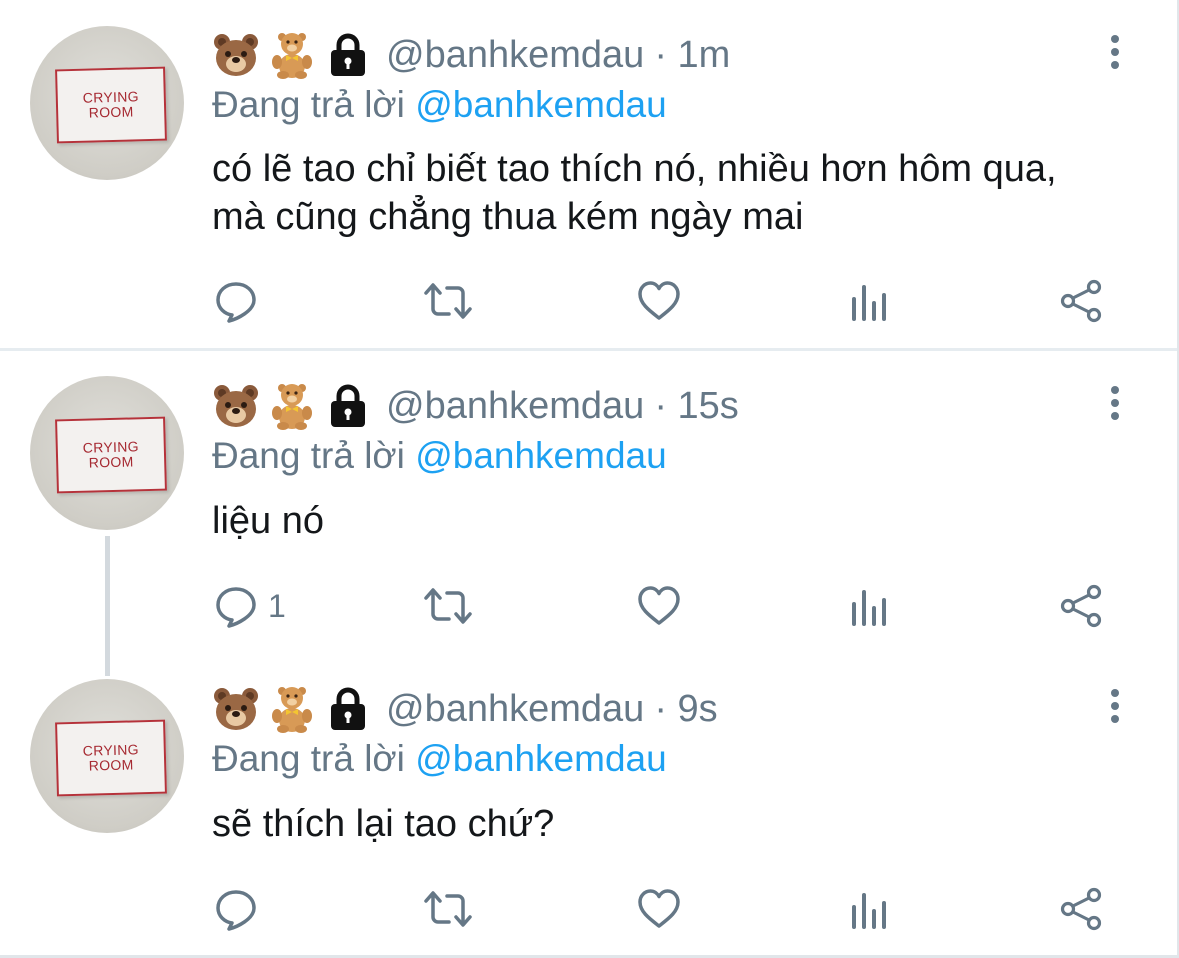 This screenshot has height=958, width=1179. What do you see at coordinates (692, 54) in the screenshot?
I see `timestamp: · 1m` at bounding box center [692, 54].